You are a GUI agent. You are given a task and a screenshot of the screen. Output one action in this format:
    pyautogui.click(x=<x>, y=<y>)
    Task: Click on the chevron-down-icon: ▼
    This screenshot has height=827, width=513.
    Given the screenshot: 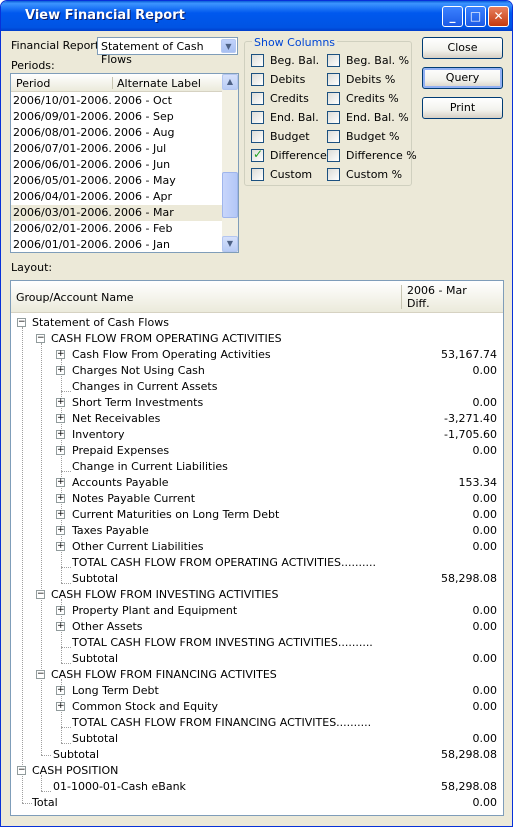 What is the action you would take?
    pyautogui.click(x=228, y=46)
    